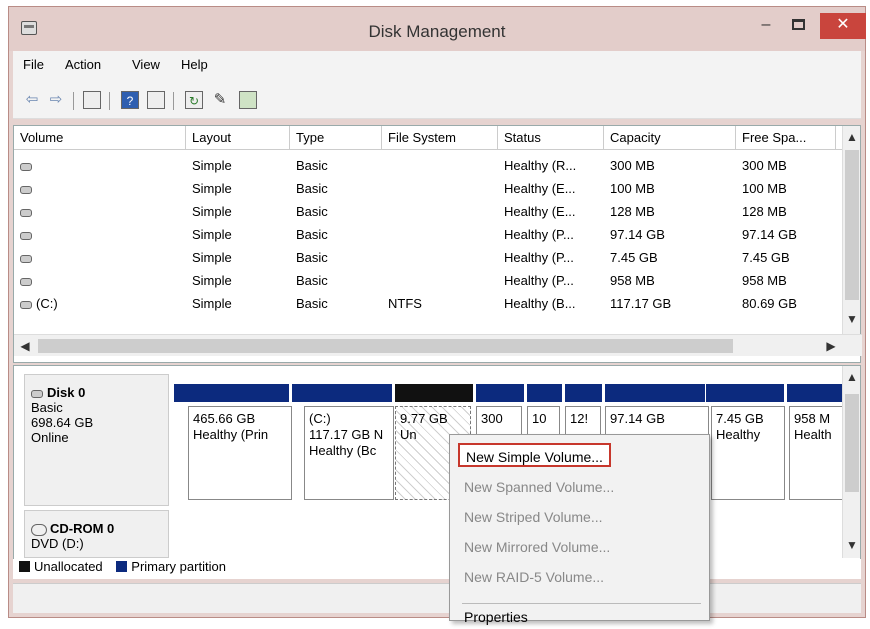  I want to click on volume-list-vertical-scrollbar: ▲ ▼, so click(851, 231).